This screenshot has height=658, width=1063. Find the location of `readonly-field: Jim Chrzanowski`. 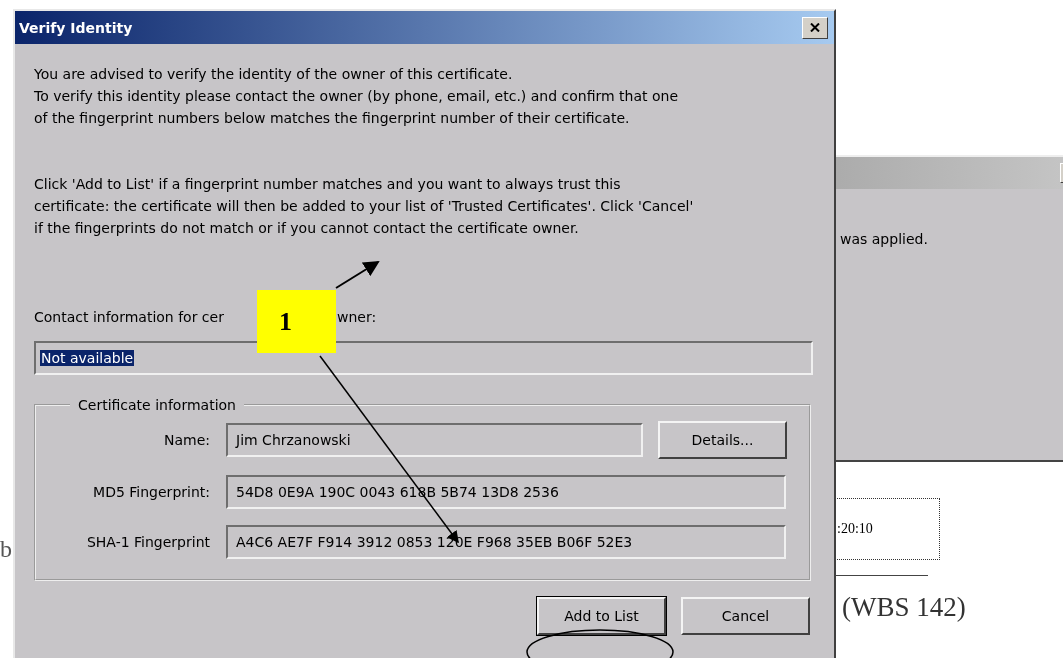

readonly-field: Jim Chrzanowski is located at coordinates (434, 440).